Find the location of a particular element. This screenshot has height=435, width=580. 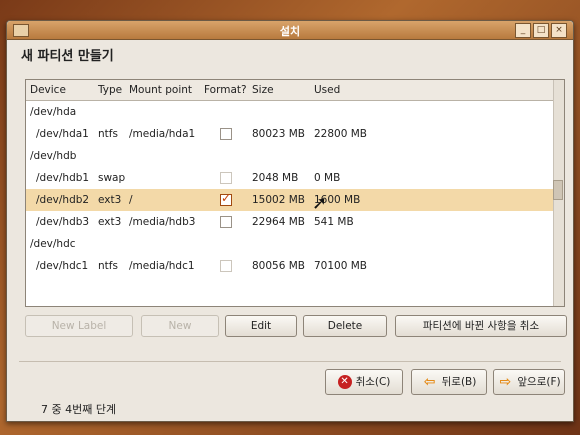

mount-point-cell: /media/hdb3 is located at coordinates (162, 222).